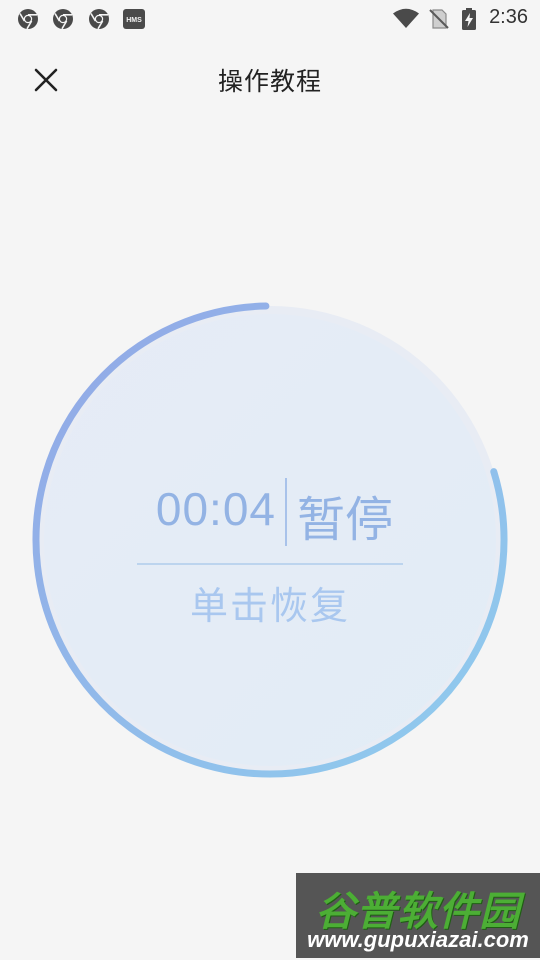 This screenshot has width=540, height=960. Describe the element at coordinates (508, 17) in the screenshot. I see `status-time: 2:36` at that location.